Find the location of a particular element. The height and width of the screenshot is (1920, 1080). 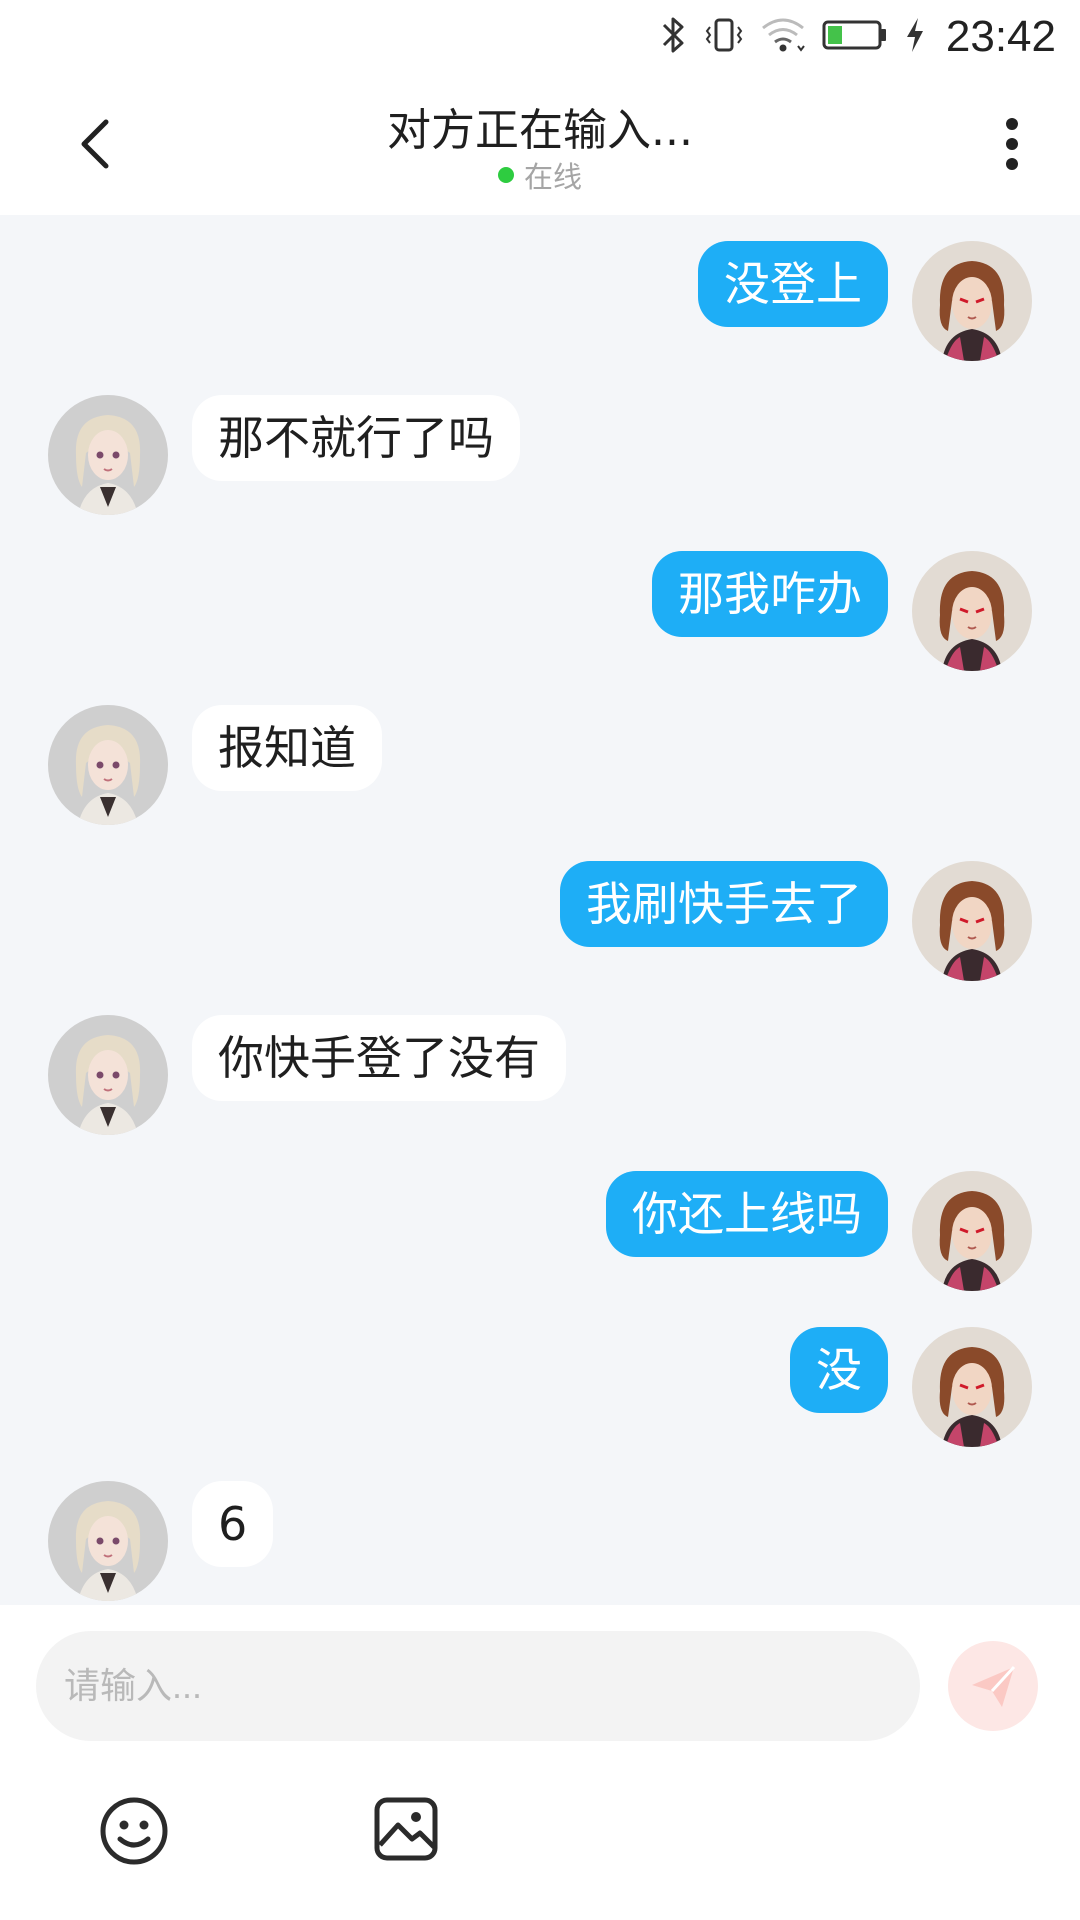

charging-icon is located at coordinates (915, 37).